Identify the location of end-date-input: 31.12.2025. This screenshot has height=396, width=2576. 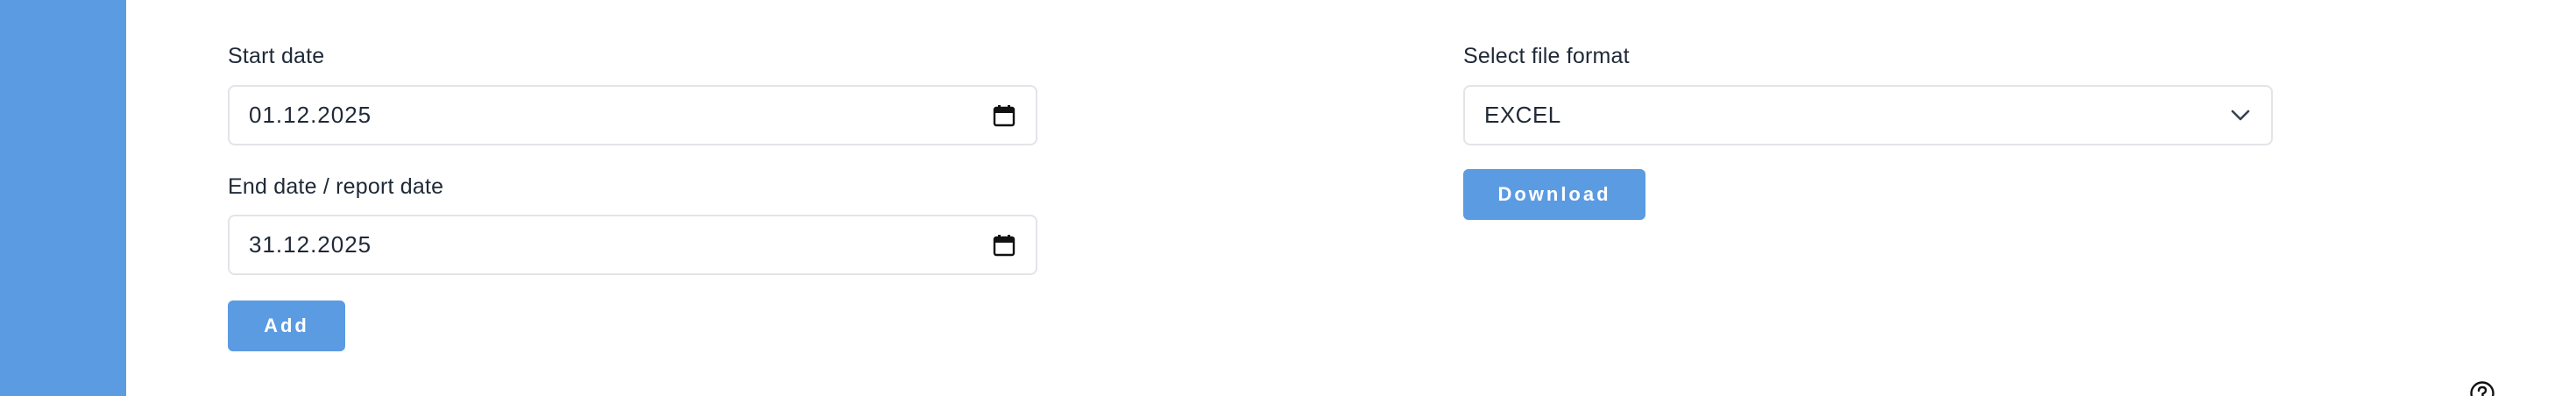
(632, 245).